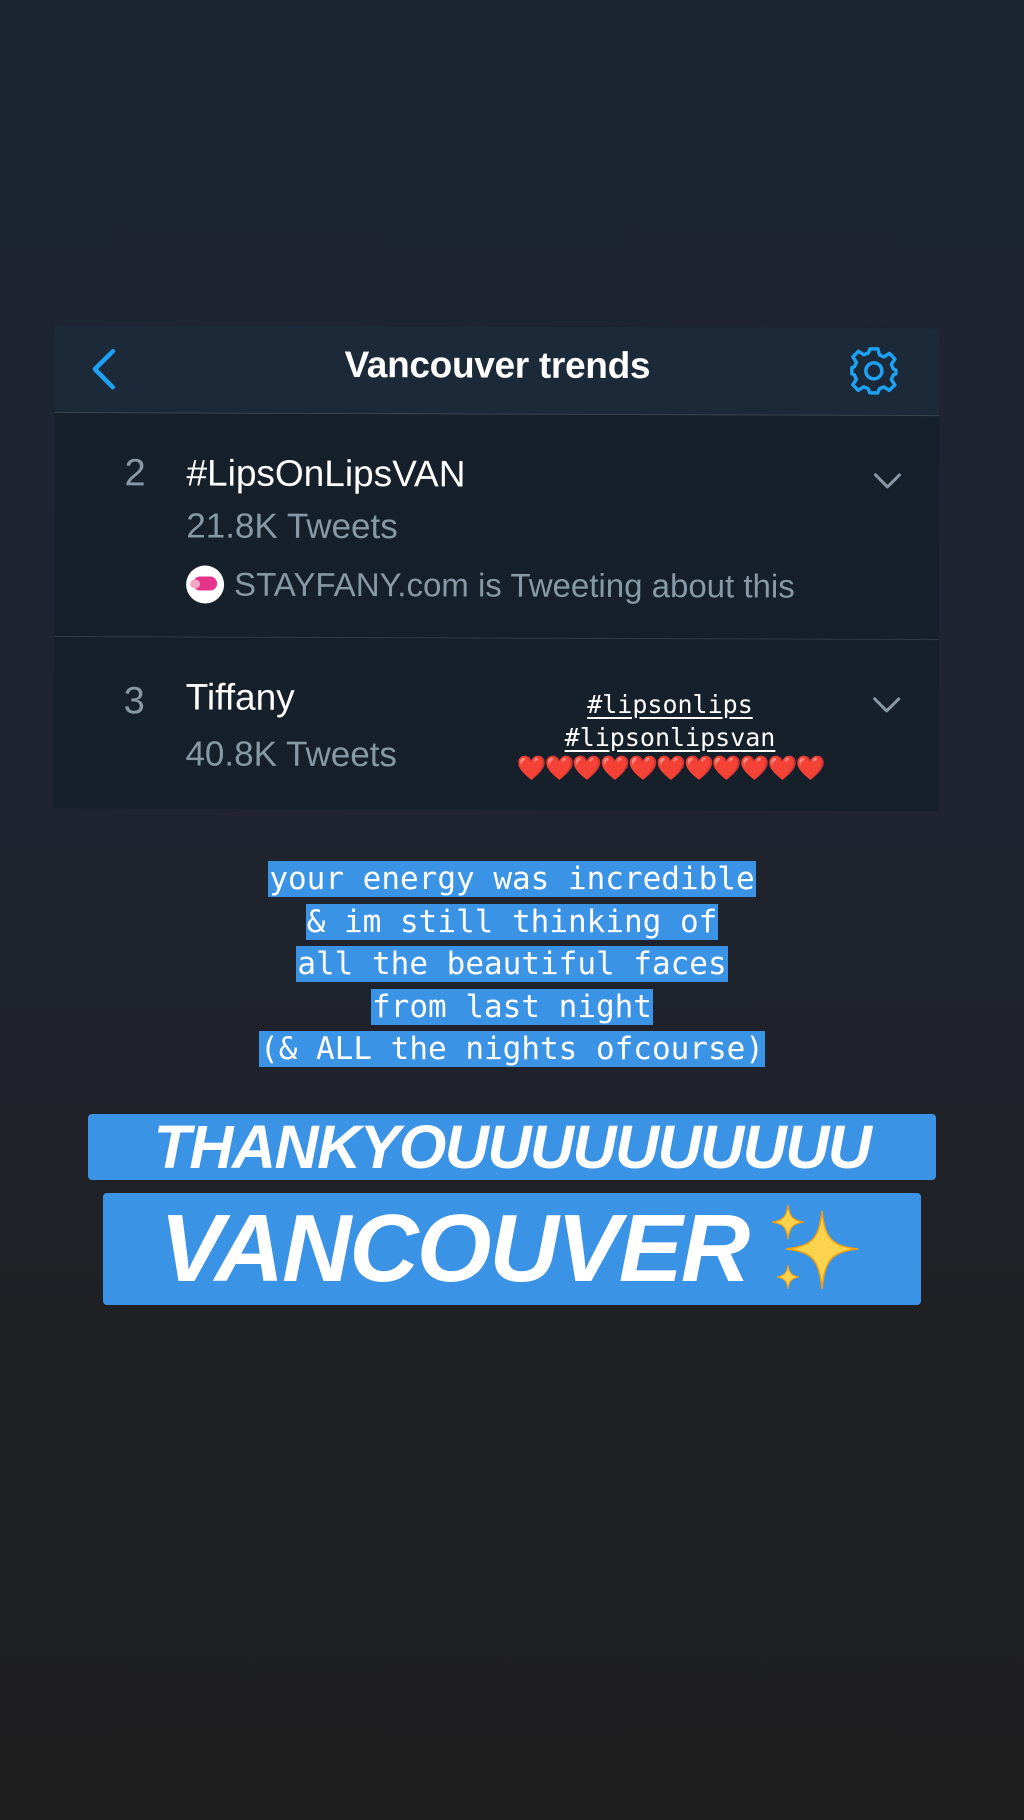 The height and width of the screenshot is (1820, 1024). What do you see at coordinates (291, 754) in the screenshot?
I see `trend-tweet-count: 40.8K Tweets` at bounding box center [291, 754].